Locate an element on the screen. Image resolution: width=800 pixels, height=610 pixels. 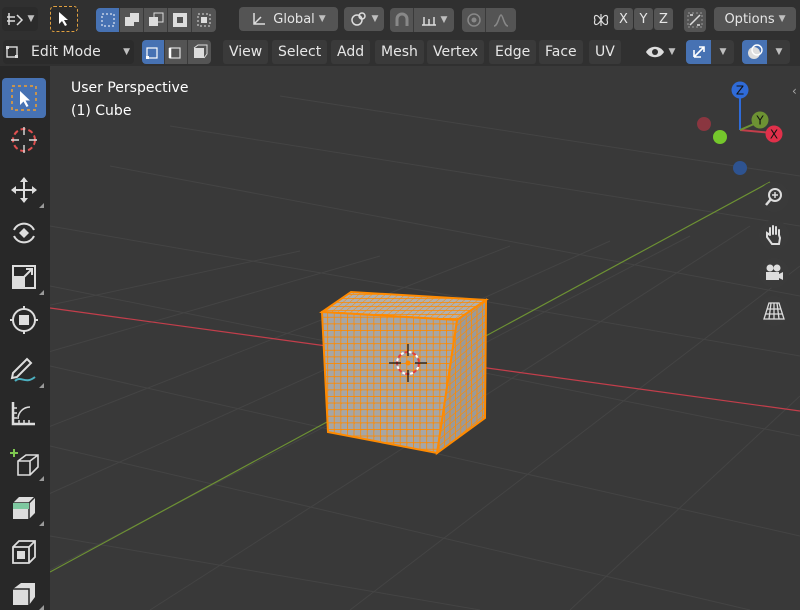
tool-settings-bar: ▼ Global ▼ ▼ ▼ X Y Z Options ▼ is located at coordinates (400, 19).